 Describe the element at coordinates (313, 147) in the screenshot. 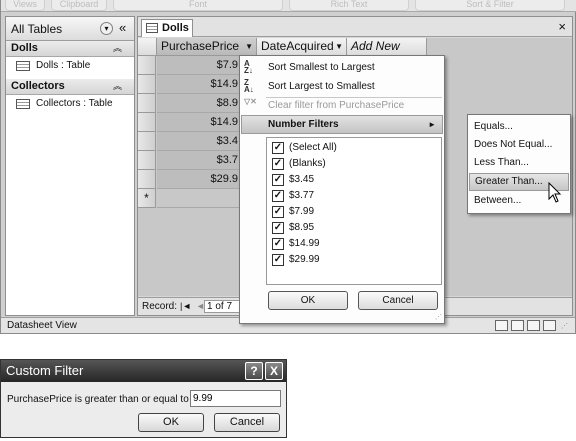

I see `checklist-label: (Select All)` at that location.